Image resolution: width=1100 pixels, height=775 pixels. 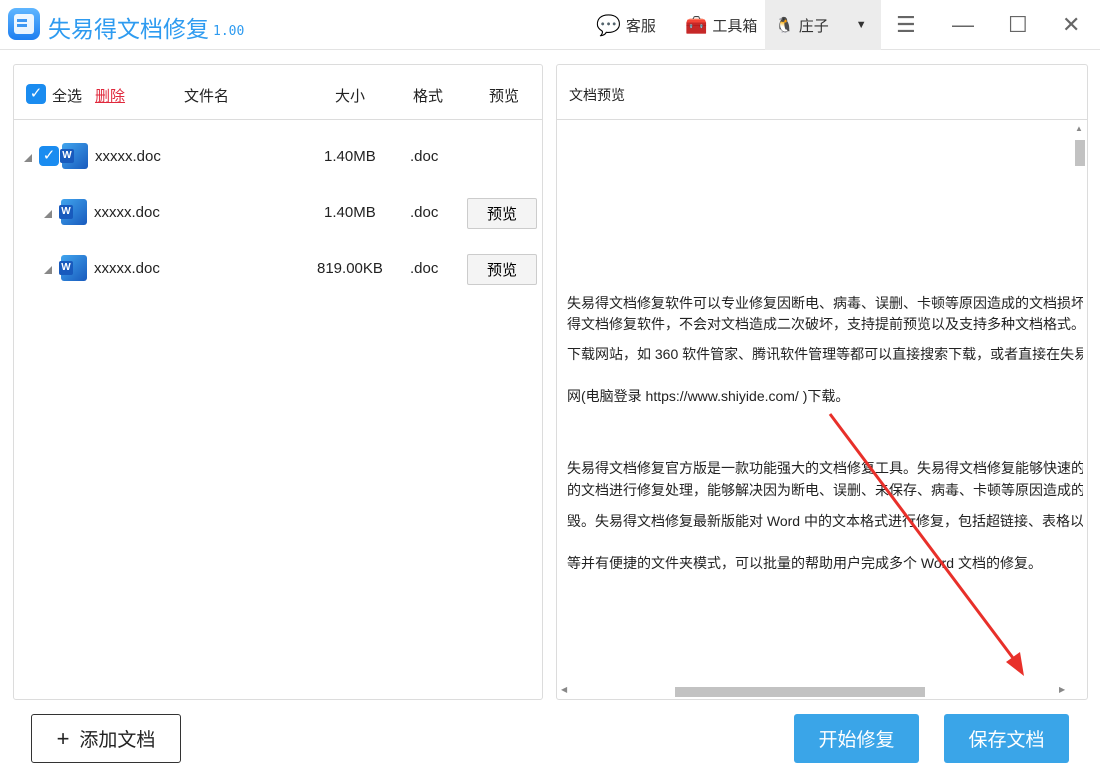 I want to click on plus-icon: +, so click(x=63, y=738).